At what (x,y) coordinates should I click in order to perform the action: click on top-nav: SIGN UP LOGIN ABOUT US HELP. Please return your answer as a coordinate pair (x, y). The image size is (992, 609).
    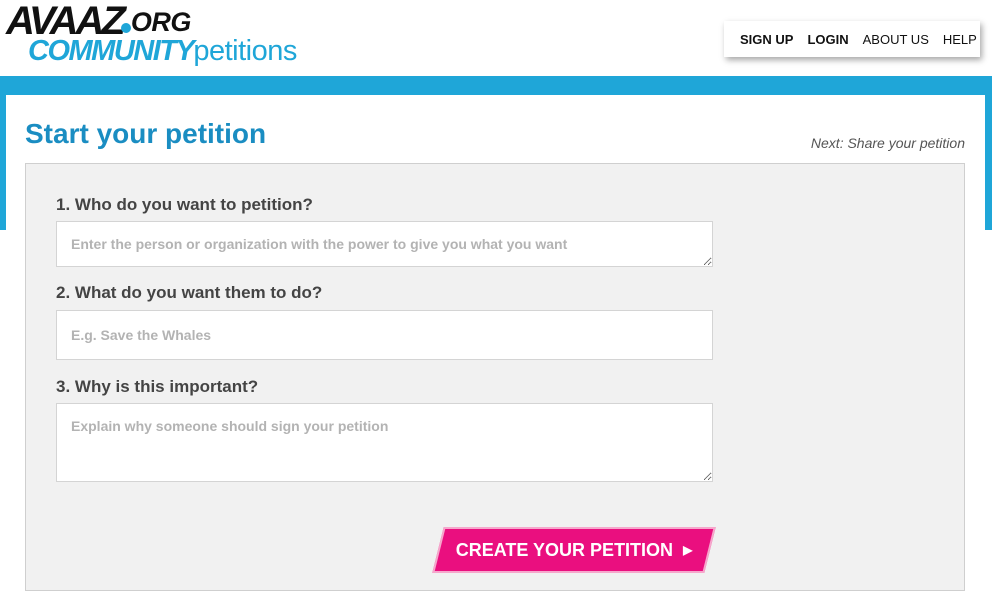
    Looking at the image, I should click on (852, 39).